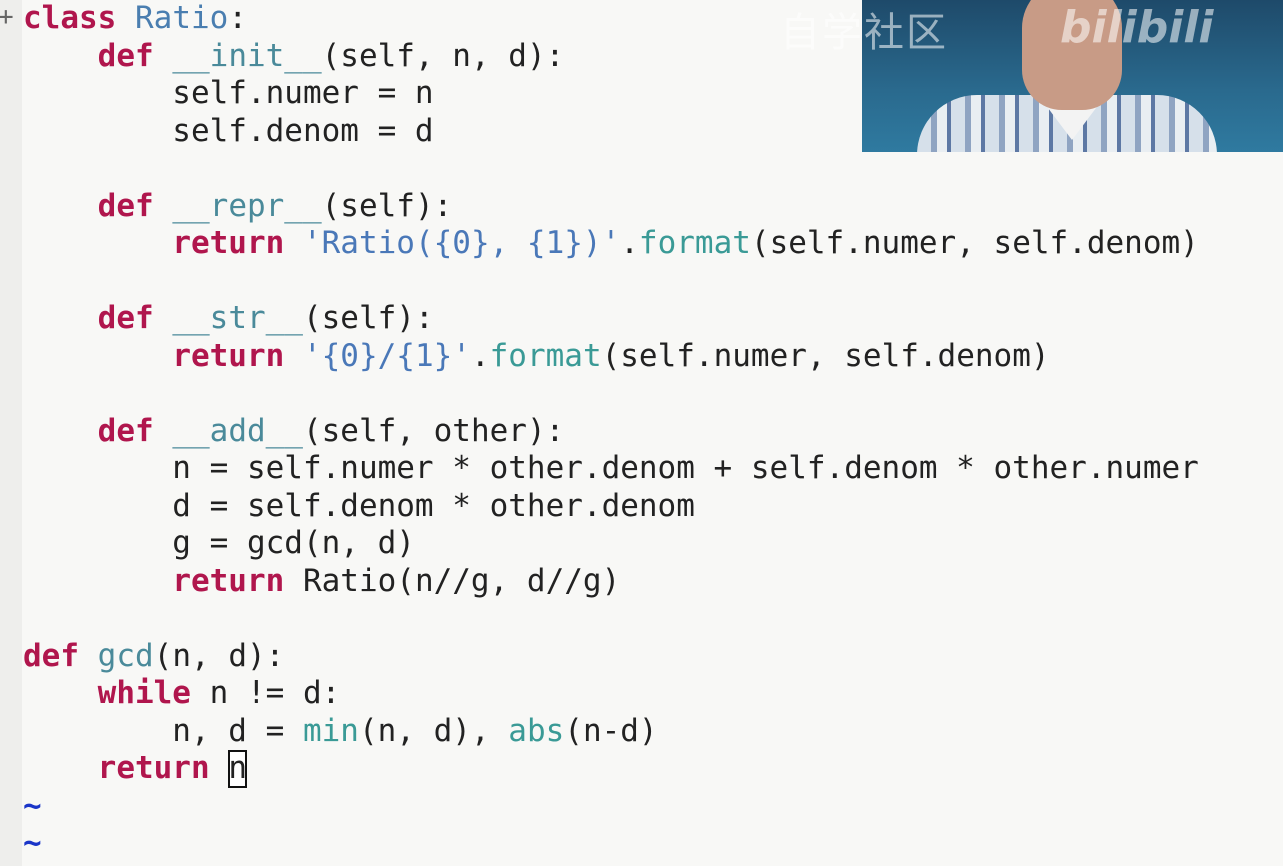 The height and width of the screenshot is (866, 1283). What do you see at coordinates (219, 655) in the screenshot?
I see `code-token: (n, d):` at bounding box center [219, 655].